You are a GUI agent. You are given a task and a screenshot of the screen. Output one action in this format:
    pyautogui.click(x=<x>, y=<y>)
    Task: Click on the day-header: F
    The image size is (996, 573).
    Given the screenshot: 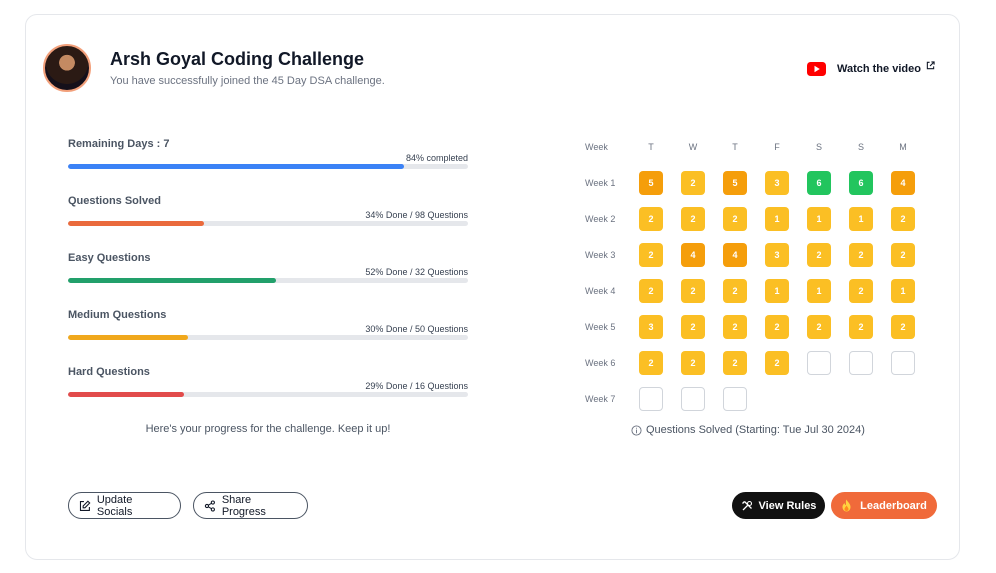 What is the action you would take?
    pyautogui.click(x=777, y=147)
    